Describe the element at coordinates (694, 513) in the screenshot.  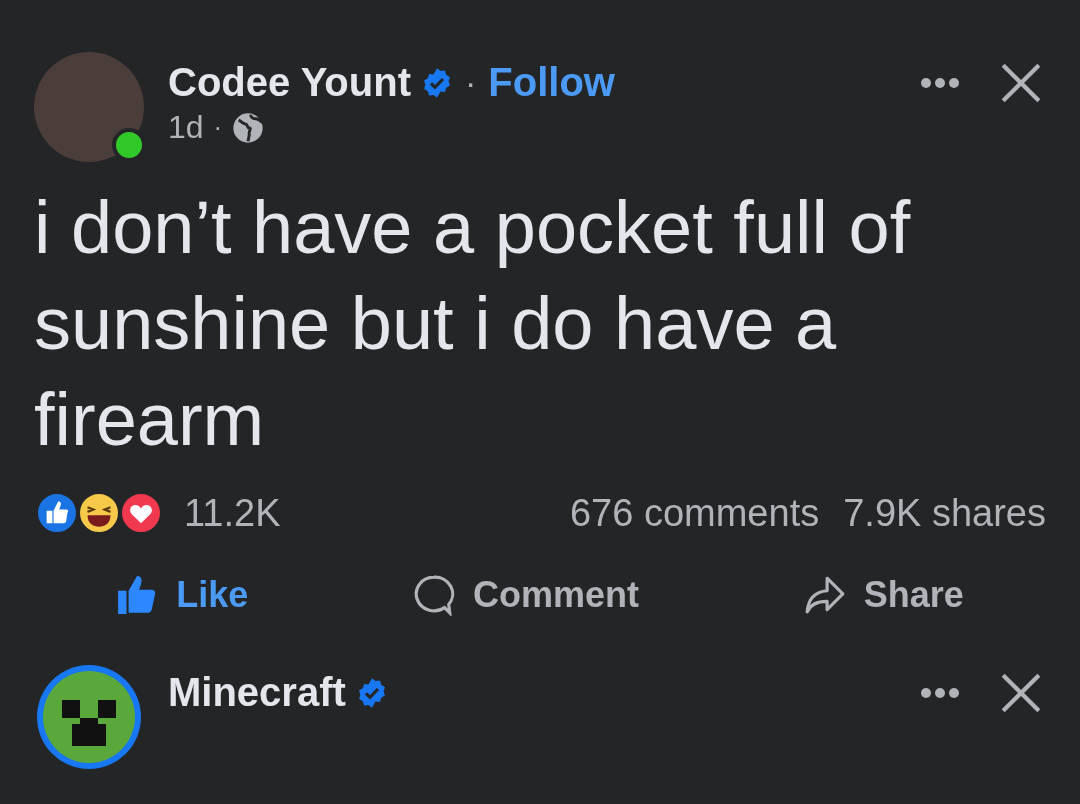
I see `comment-count: 676 comments` at that location.